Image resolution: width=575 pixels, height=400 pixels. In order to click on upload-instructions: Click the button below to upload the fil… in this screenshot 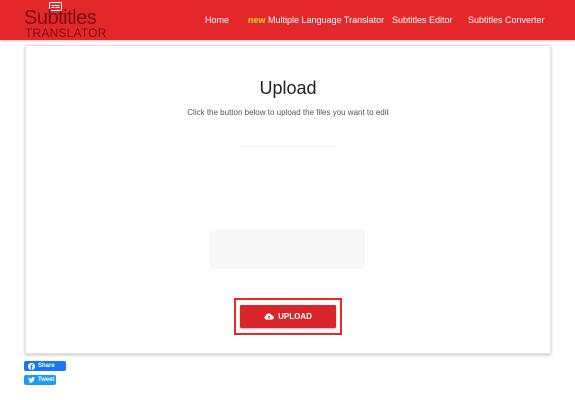, I will do `click(288, 112)`.